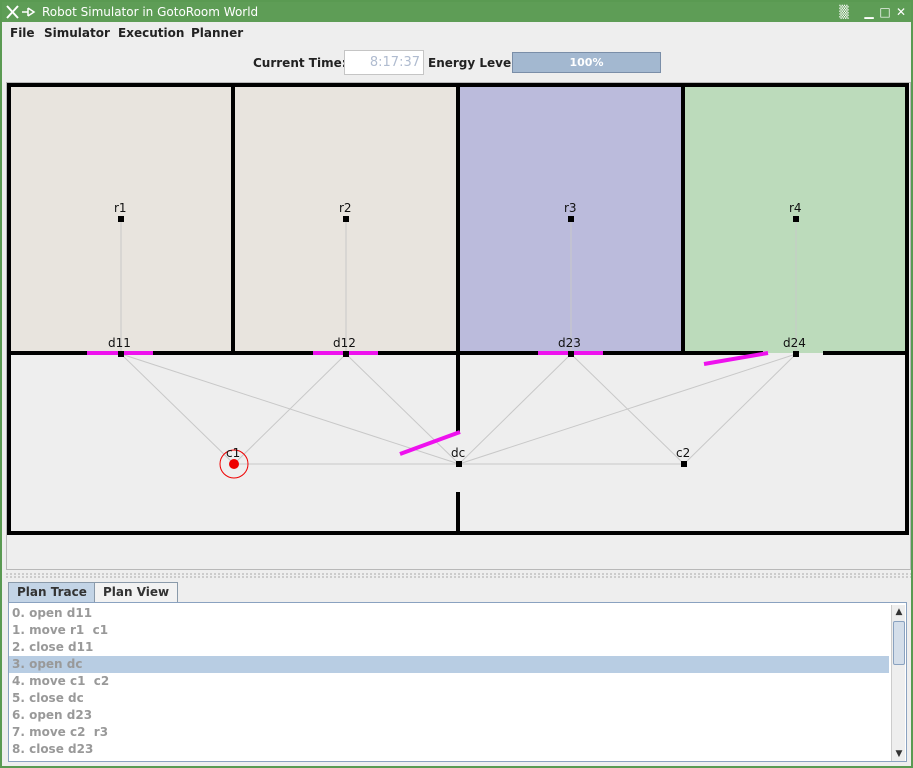 Image resolution: width=913 pixels, height=768 pixels. Describe the element at coordinates (794, 343) in the screenshot. I see `node-label-d24: d24` at that location.